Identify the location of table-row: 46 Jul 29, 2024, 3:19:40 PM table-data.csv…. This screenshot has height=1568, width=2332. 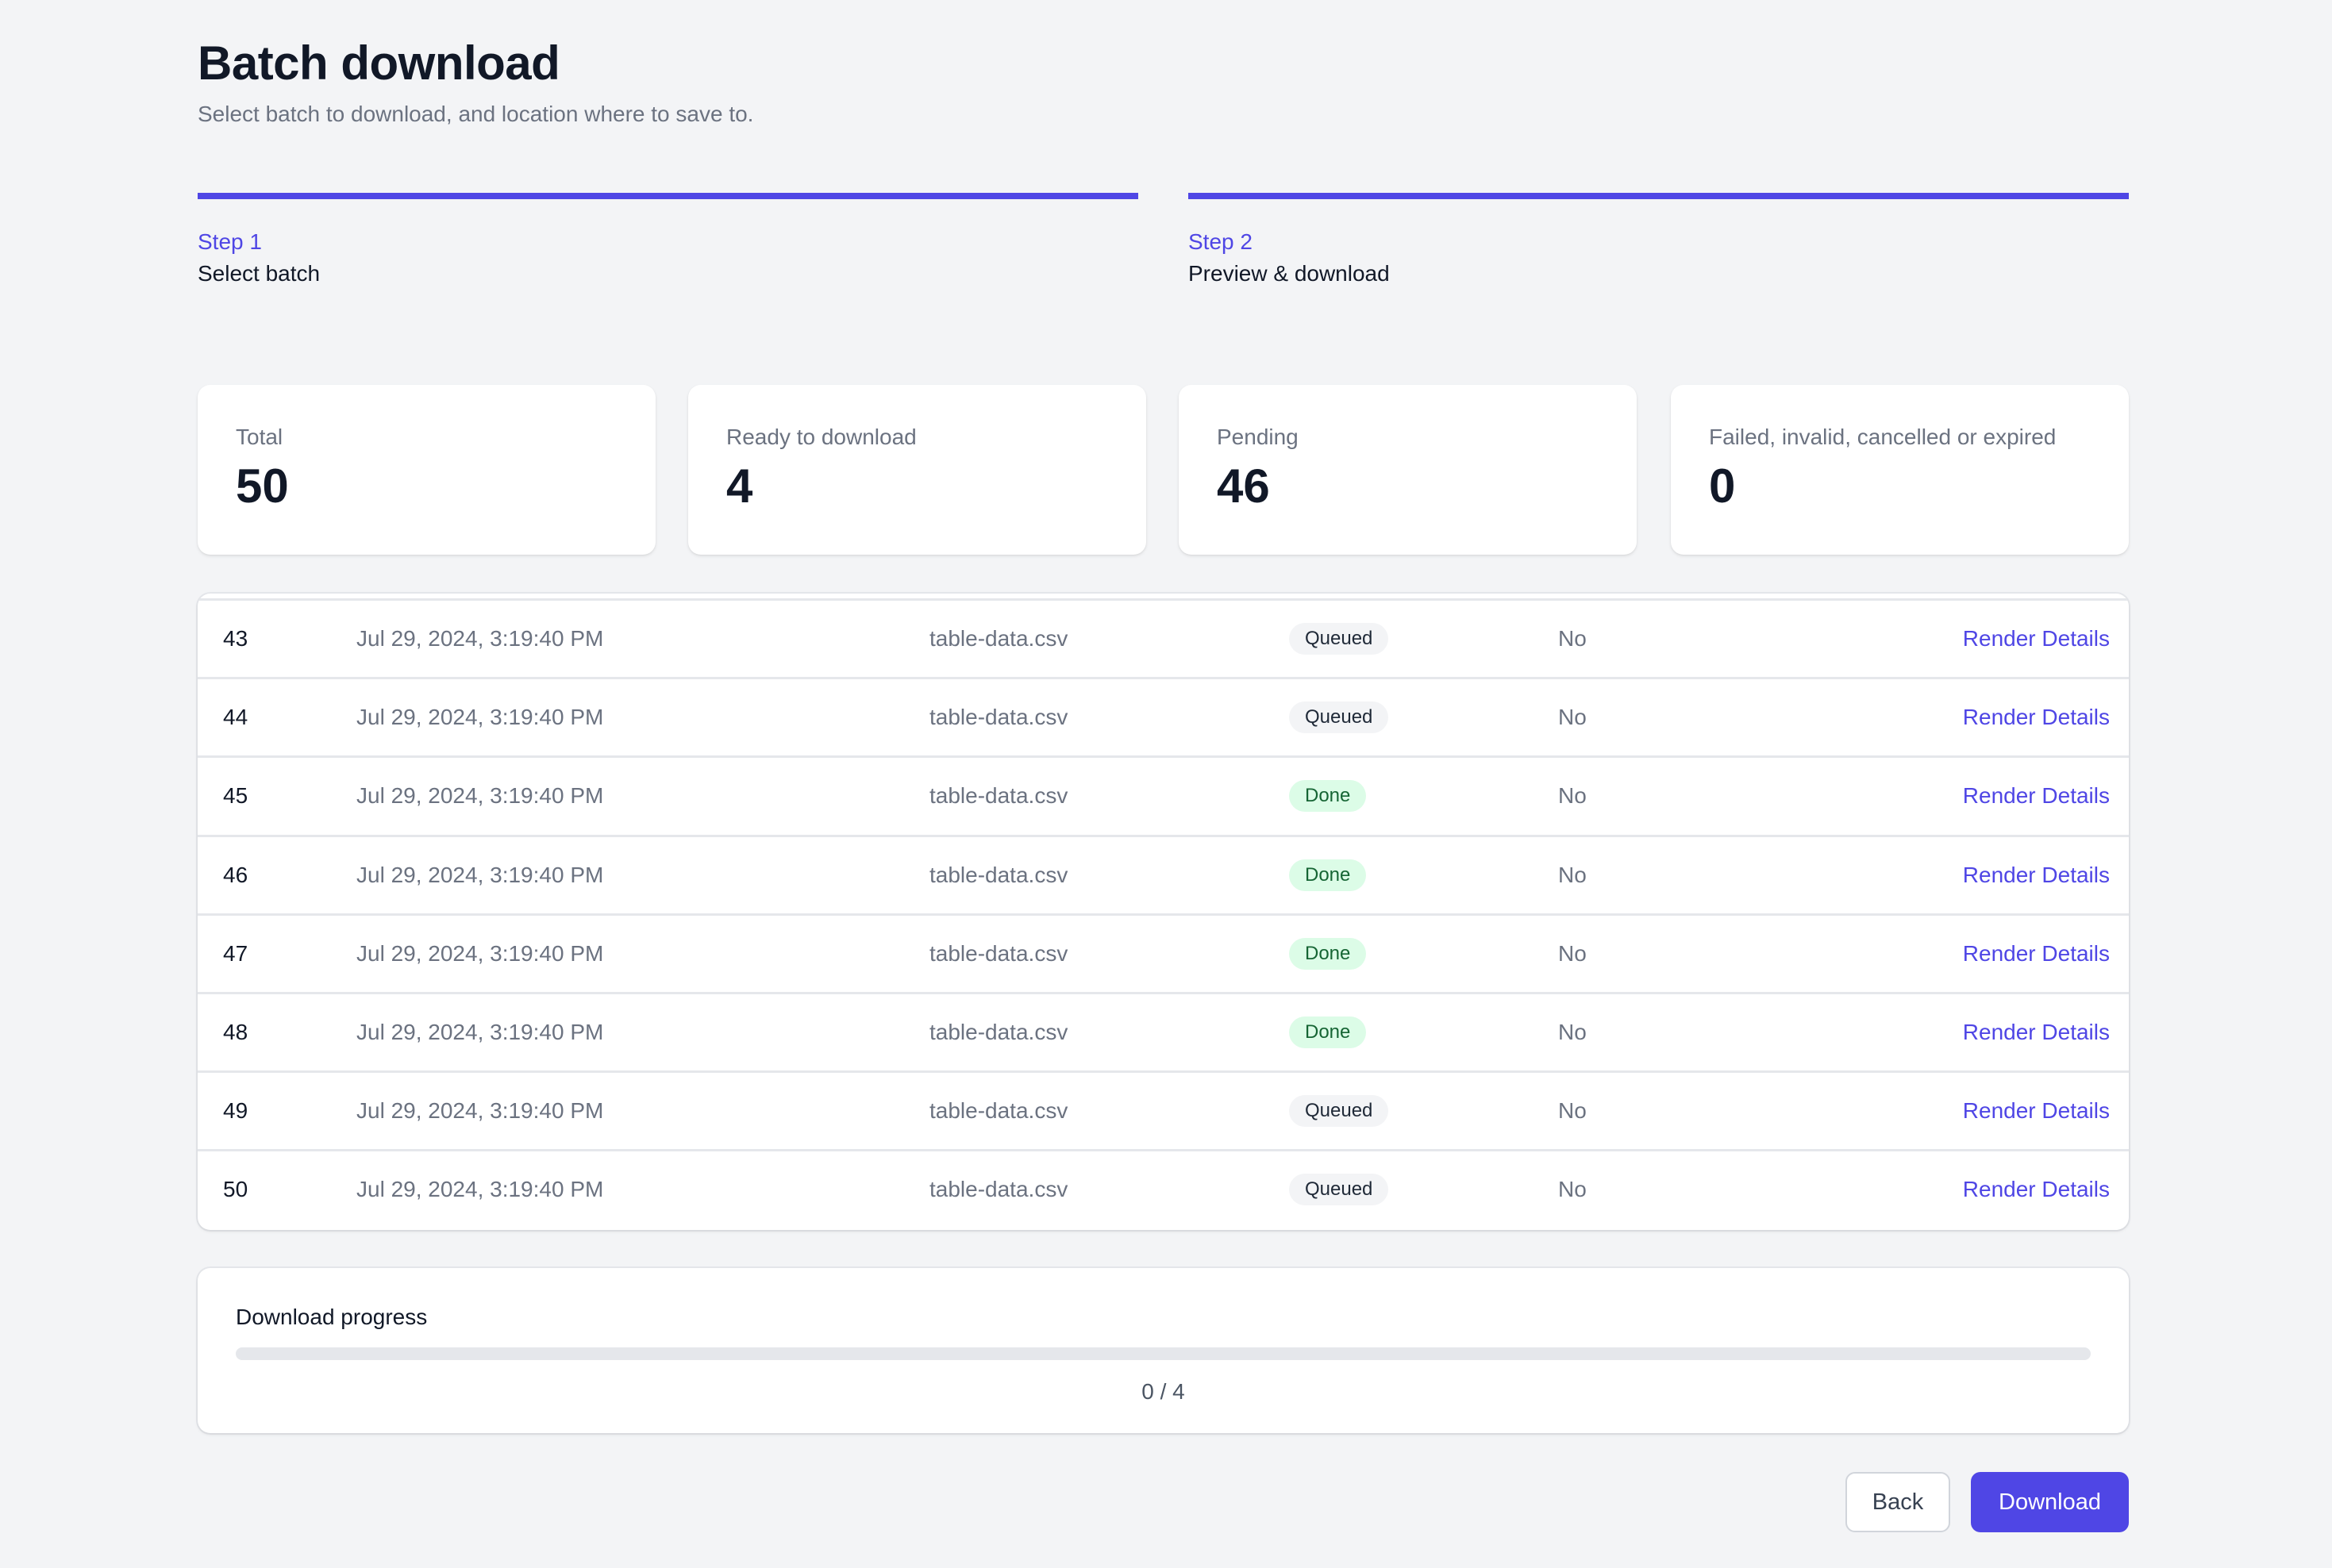
(1163, 876).